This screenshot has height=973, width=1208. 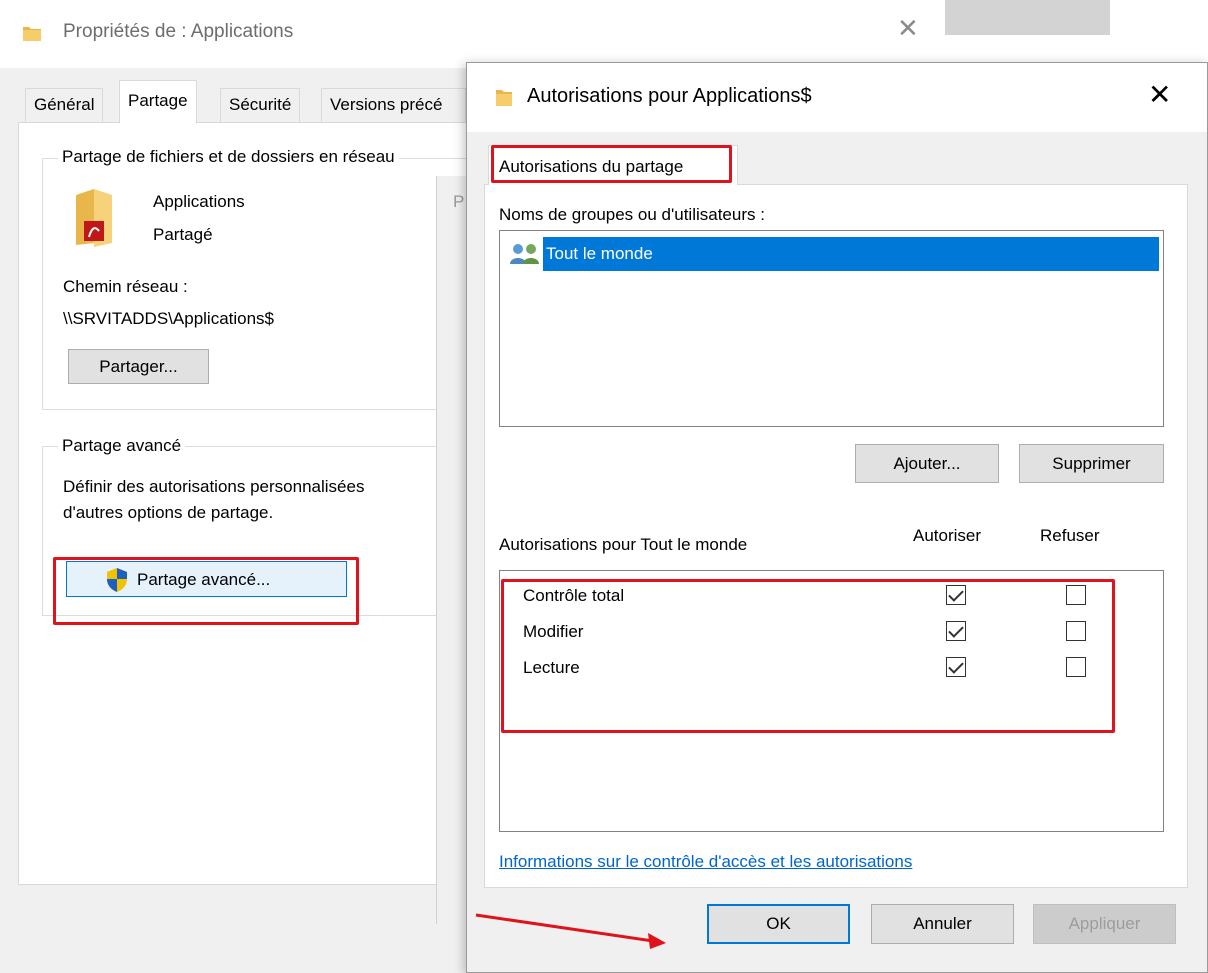 I want to click on remove-button: Supprimer, so click(x=1091, y=463).